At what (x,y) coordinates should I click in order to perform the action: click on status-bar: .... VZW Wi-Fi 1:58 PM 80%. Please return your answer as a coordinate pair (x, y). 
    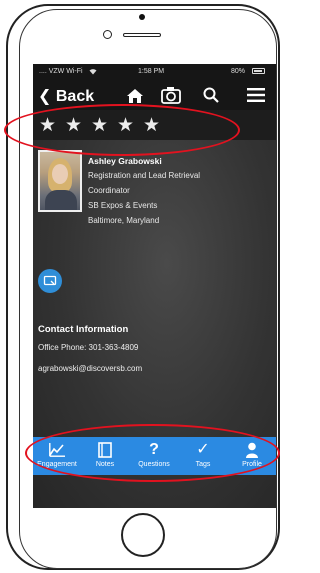
    Looking at the image, I should click on (154, 72).